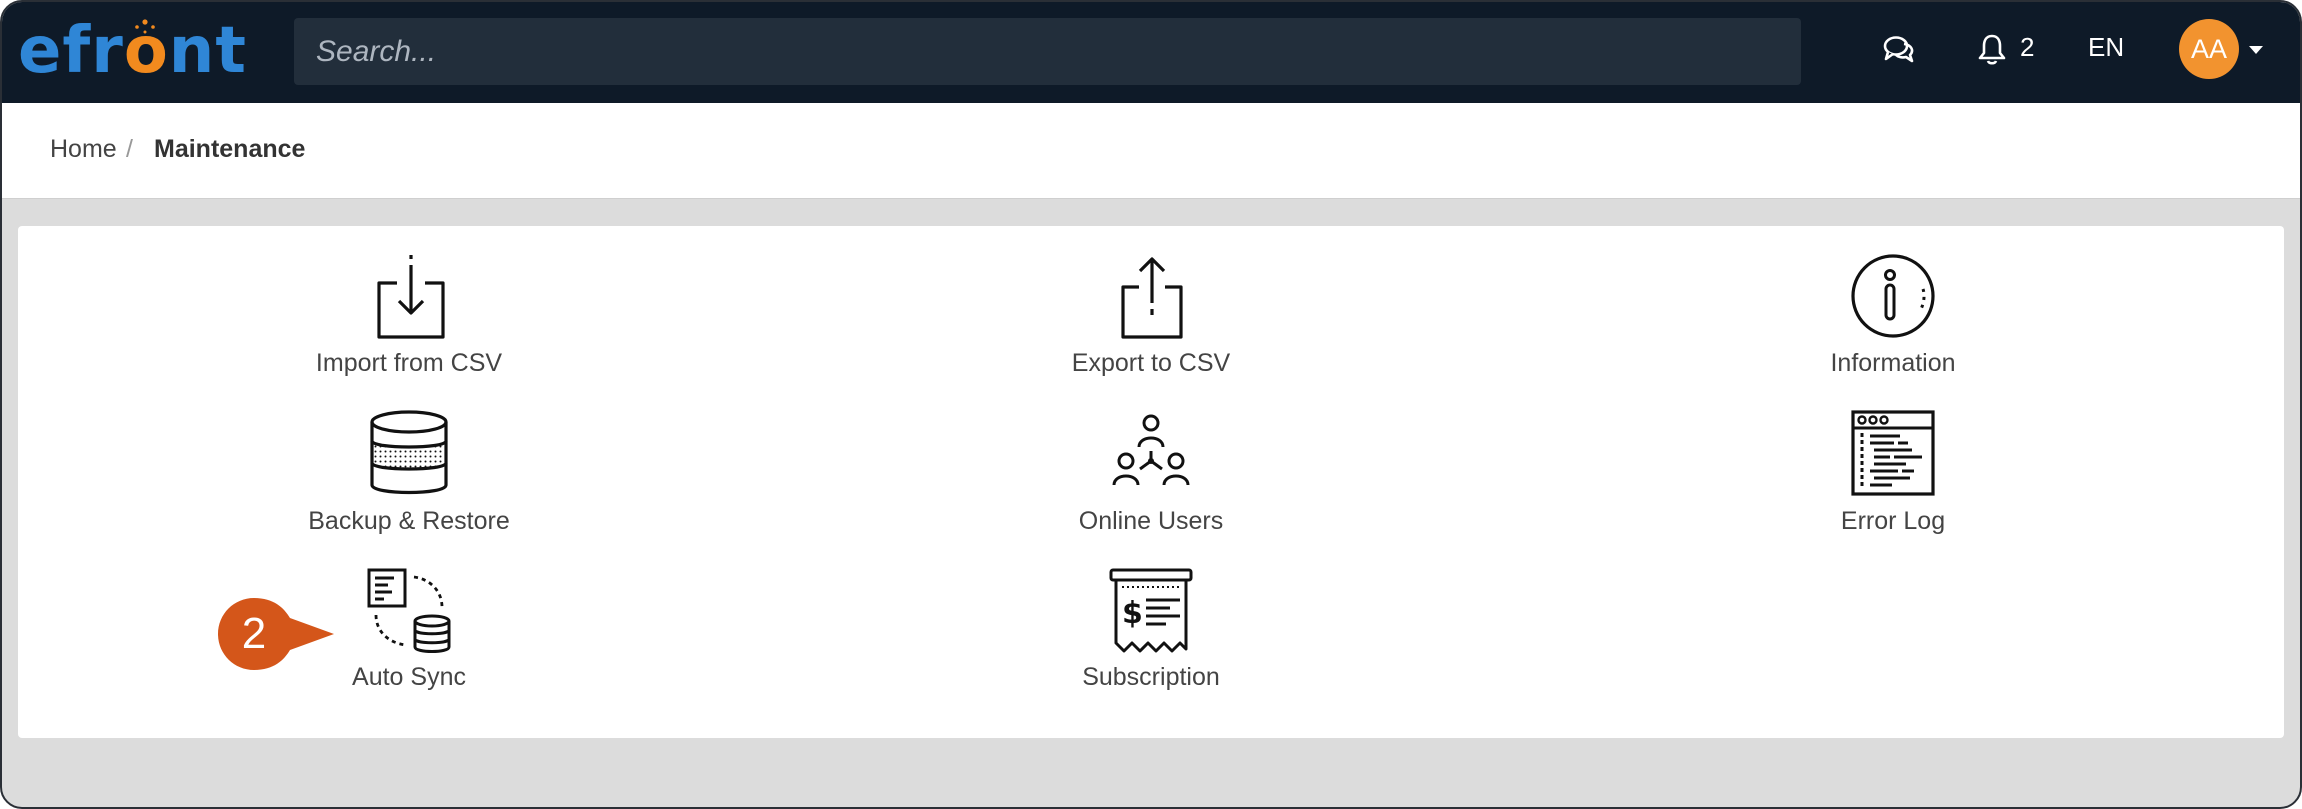 The image size is (2302, 809). Describe the element at coordinates (409, 363) in the screenshot. I see `tool-label: Import from CSV` at that location.